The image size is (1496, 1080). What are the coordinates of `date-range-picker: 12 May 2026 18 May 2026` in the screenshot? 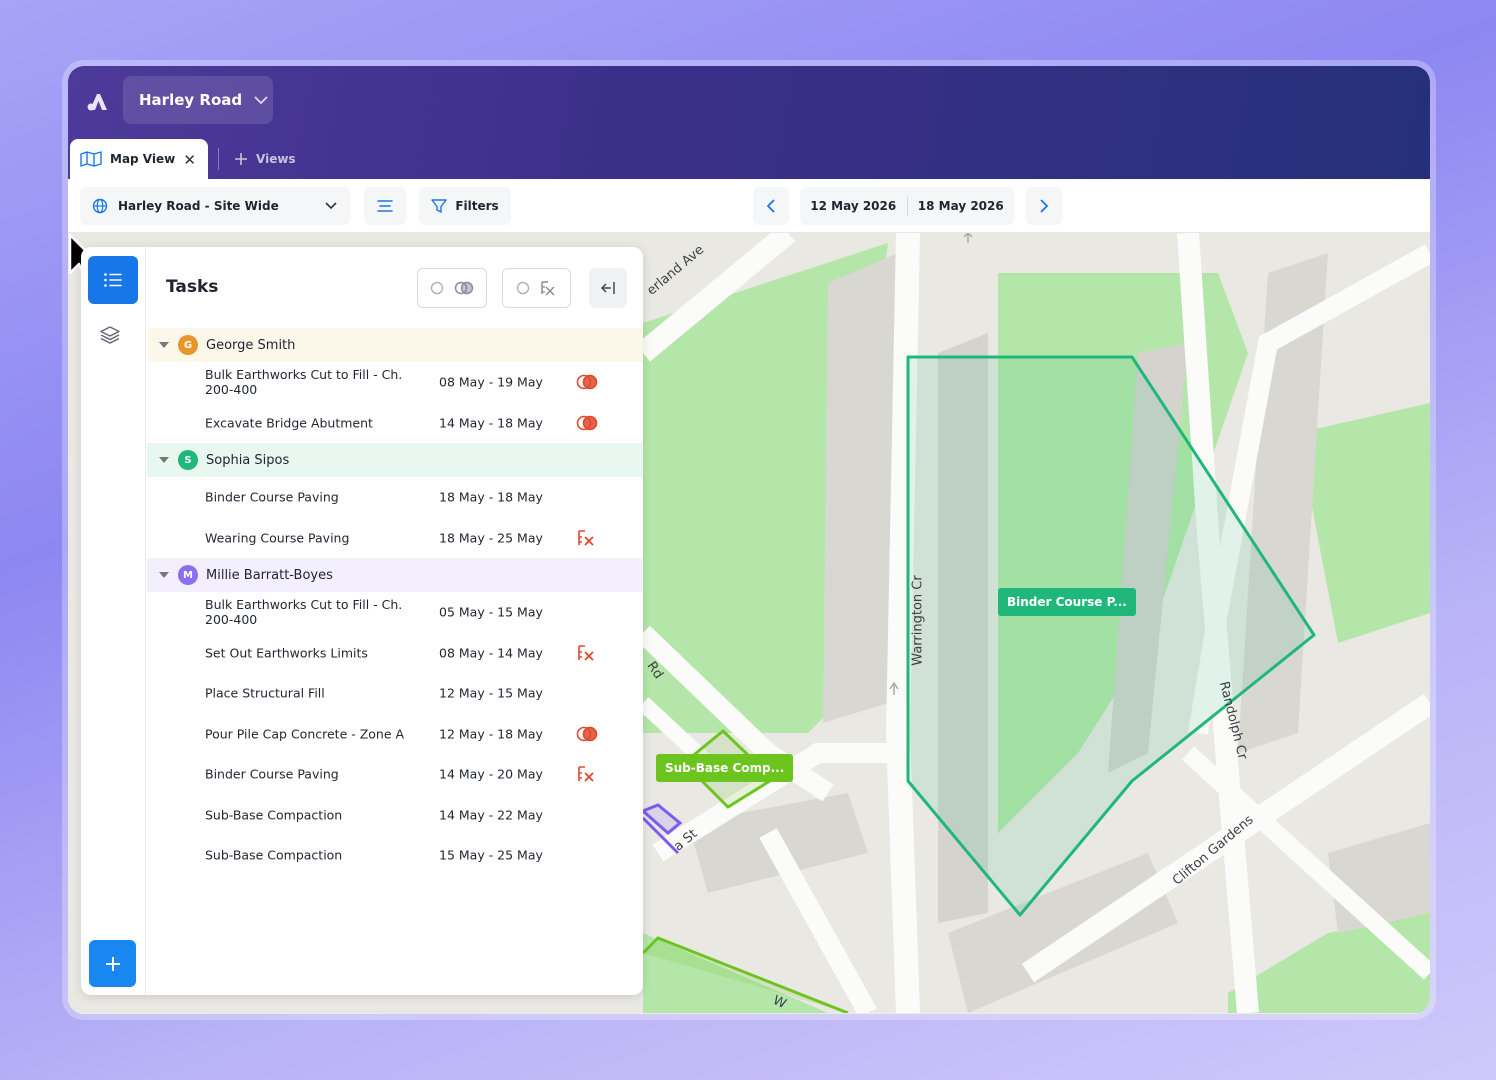 It's located at (907, 206).